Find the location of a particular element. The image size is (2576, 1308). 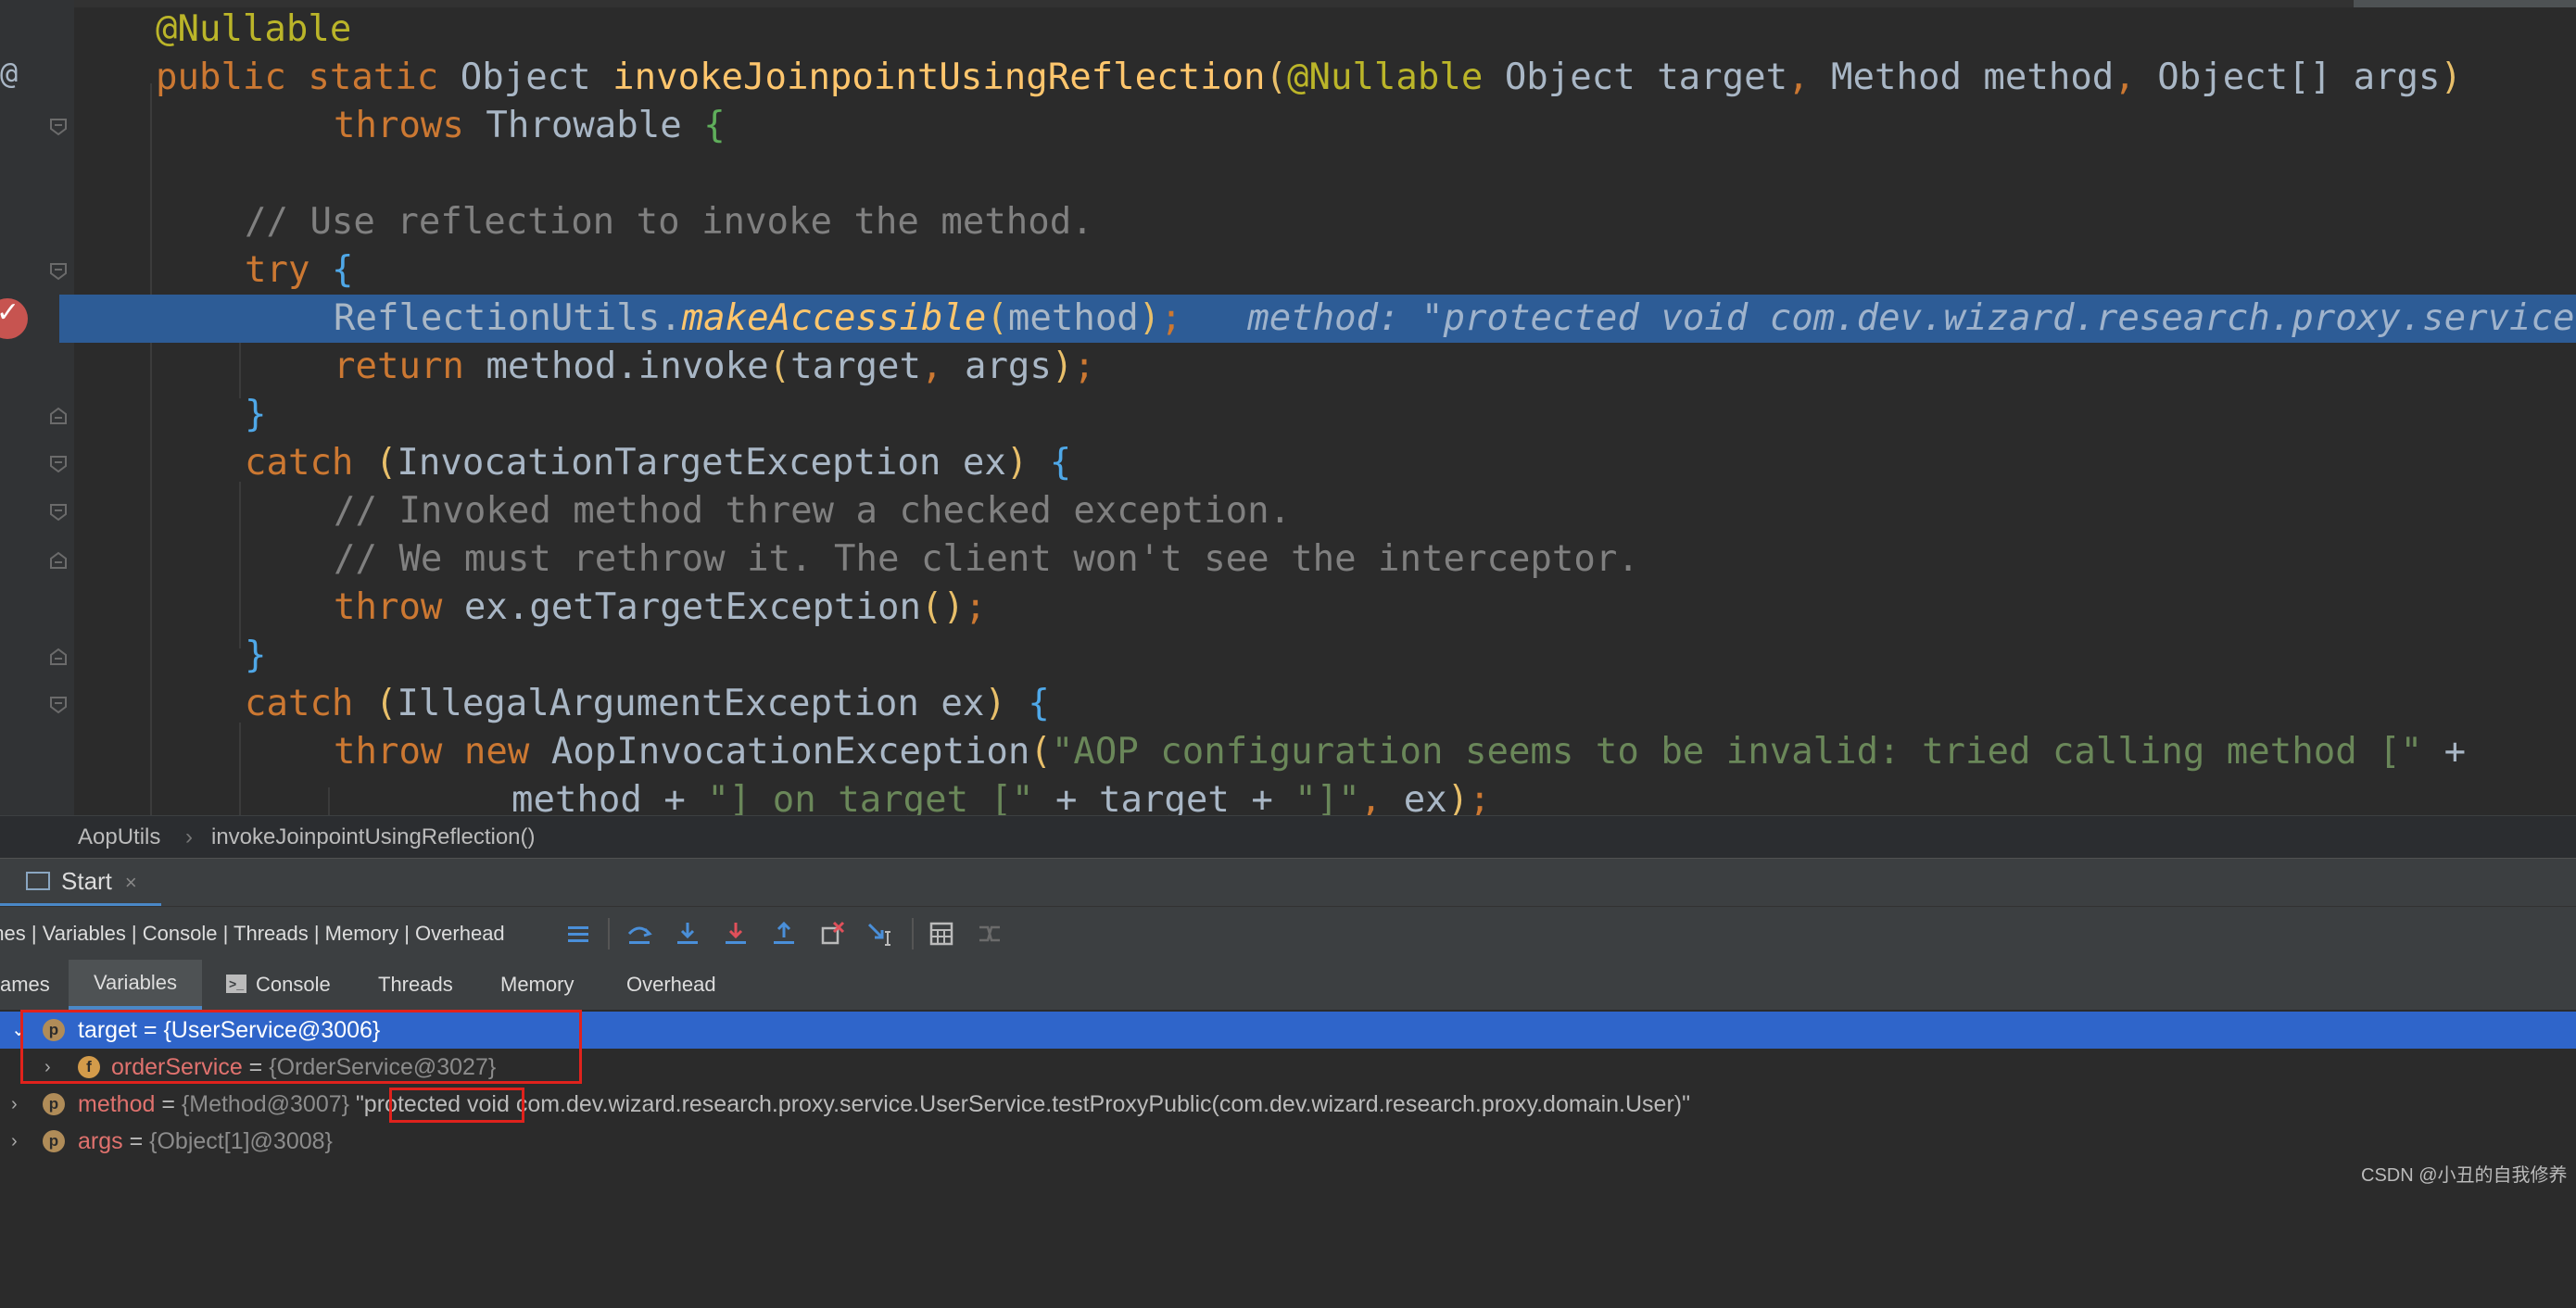

debug-tool-window-header: Start × is located at coordinates (1288, 883).